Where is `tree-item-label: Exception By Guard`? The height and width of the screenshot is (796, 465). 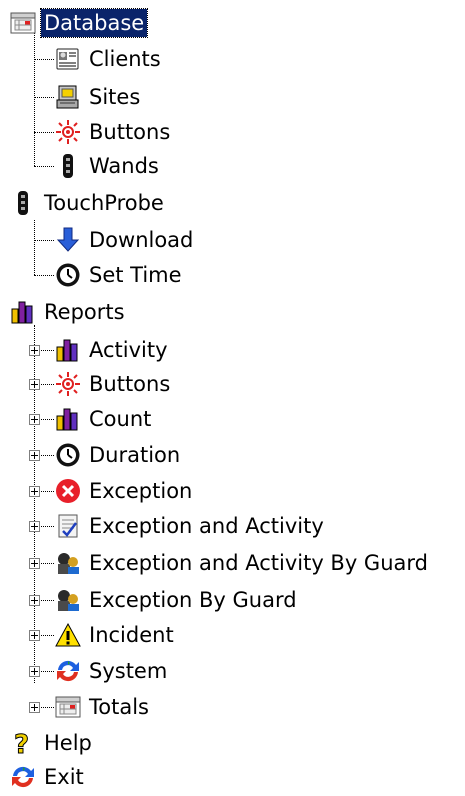
tree-item-label: Exception By Guard is located at coordinates (193, 600).